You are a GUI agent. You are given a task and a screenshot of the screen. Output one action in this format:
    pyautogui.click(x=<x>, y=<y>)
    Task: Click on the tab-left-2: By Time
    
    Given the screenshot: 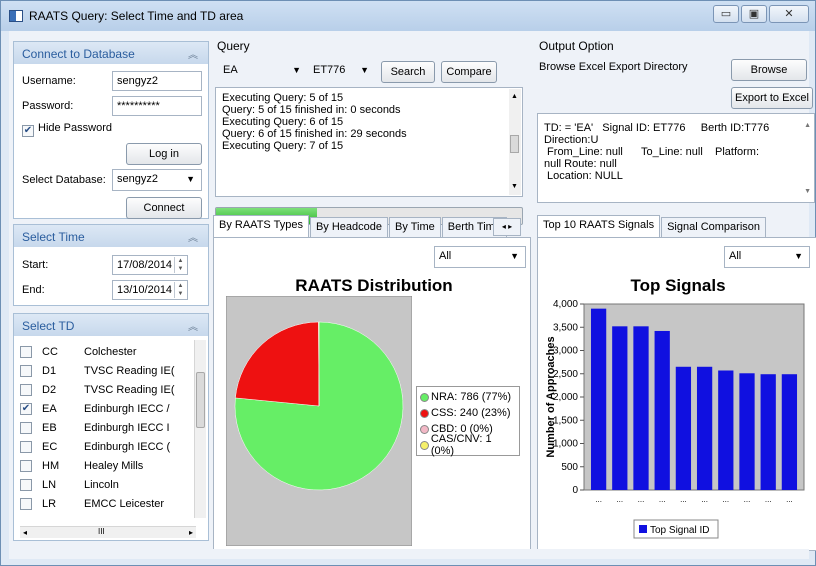 What is the action you would take?
    pyautogui.click(x=415, y=227)
    